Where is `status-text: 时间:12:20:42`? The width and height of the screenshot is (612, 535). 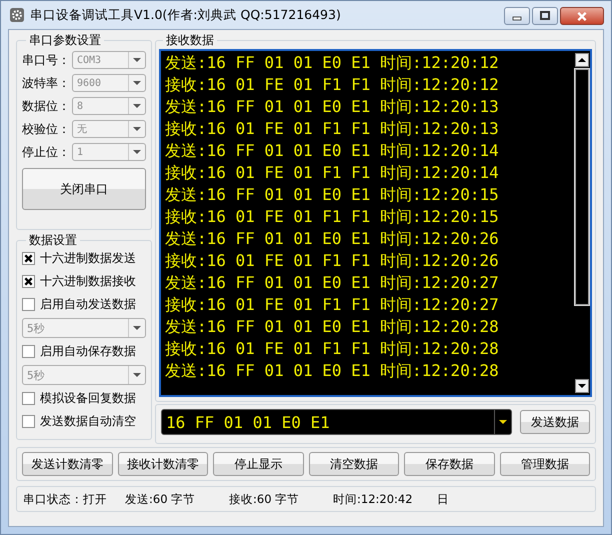 status-text: 时间:12:20:42 is located at coordinates (373, 499).